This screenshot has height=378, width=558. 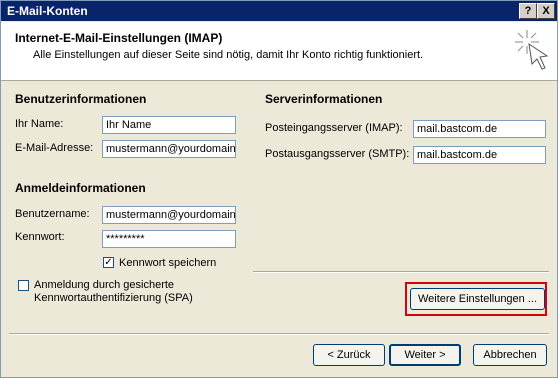 I want to click on wizard-sparkle-icon, so click(x=532, y=50).